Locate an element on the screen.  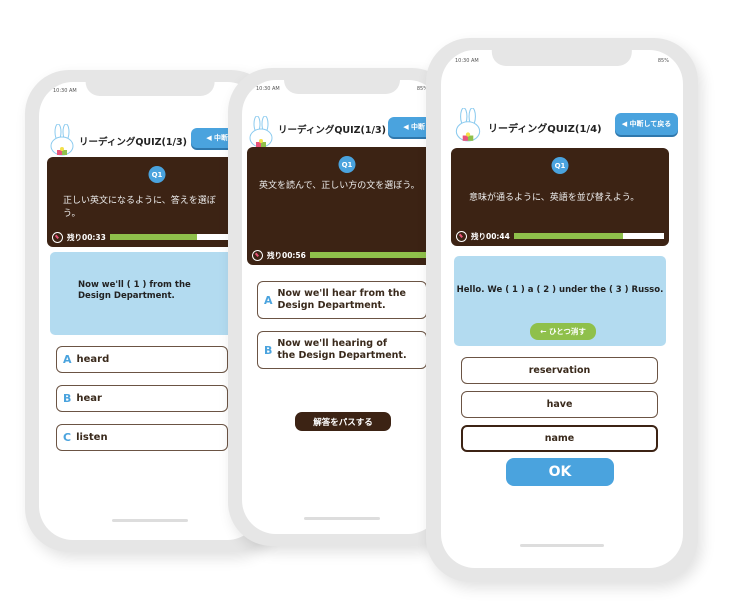
question-instruction: 意味が通るように、英語を並び替えよう。 is located at coordinates (554, 198).